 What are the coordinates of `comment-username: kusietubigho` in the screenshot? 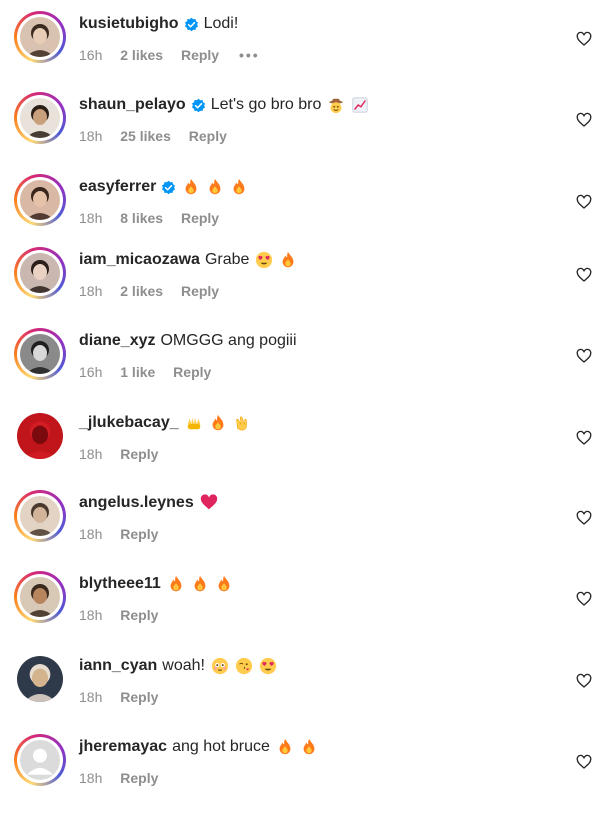 It's located at (129, 24).